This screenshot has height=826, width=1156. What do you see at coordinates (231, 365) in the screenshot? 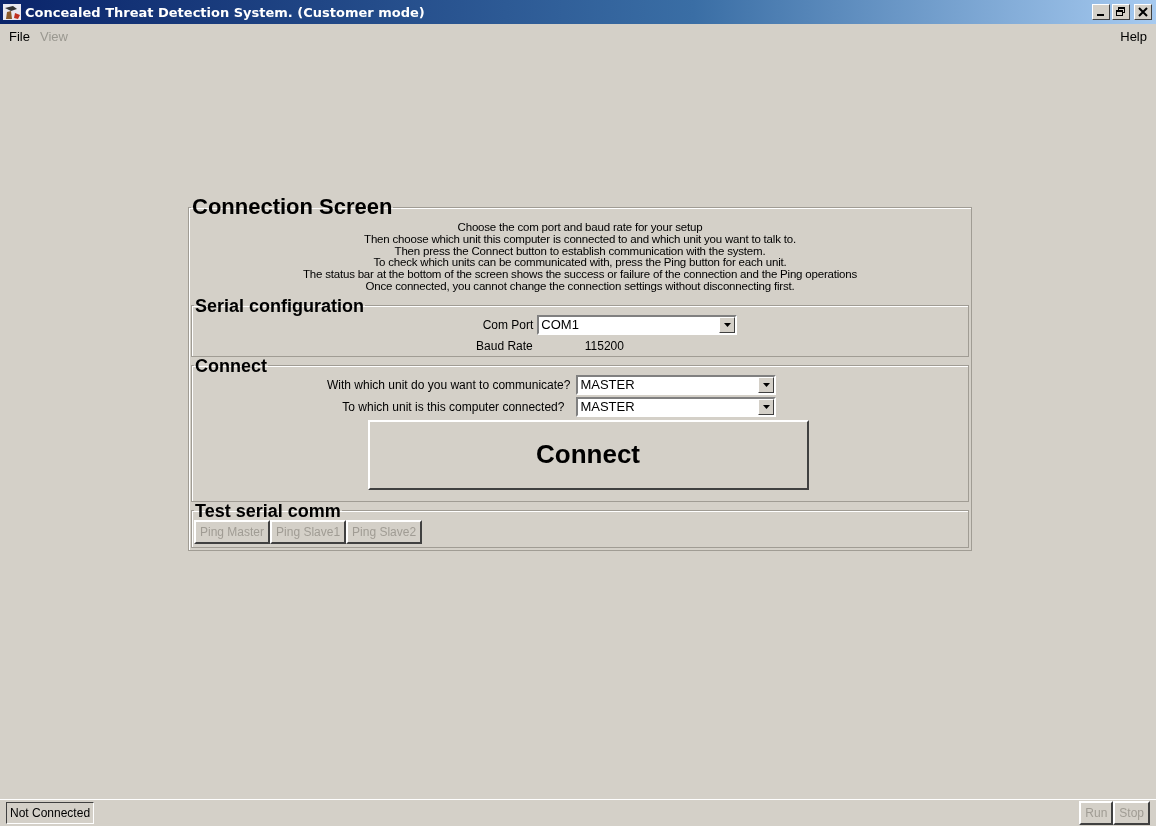
I see `section-title: Connect` at bounding box center [231, 365].